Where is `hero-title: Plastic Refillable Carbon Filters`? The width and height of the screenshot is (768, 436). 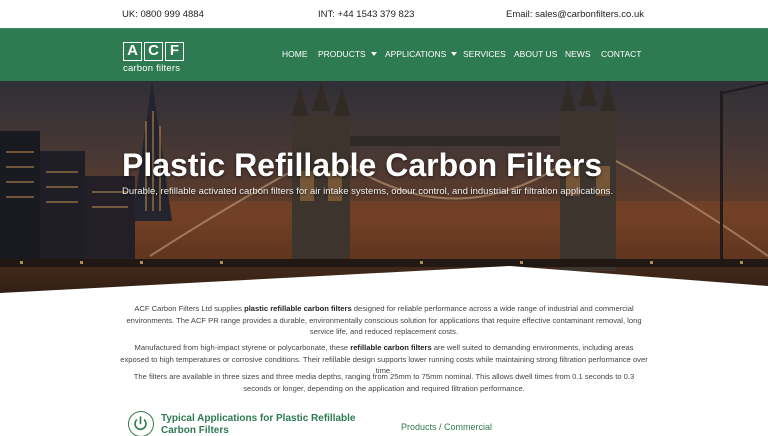 hero-title: Plastic Refillable Carbon Filters is located at coordinates (362, 165).